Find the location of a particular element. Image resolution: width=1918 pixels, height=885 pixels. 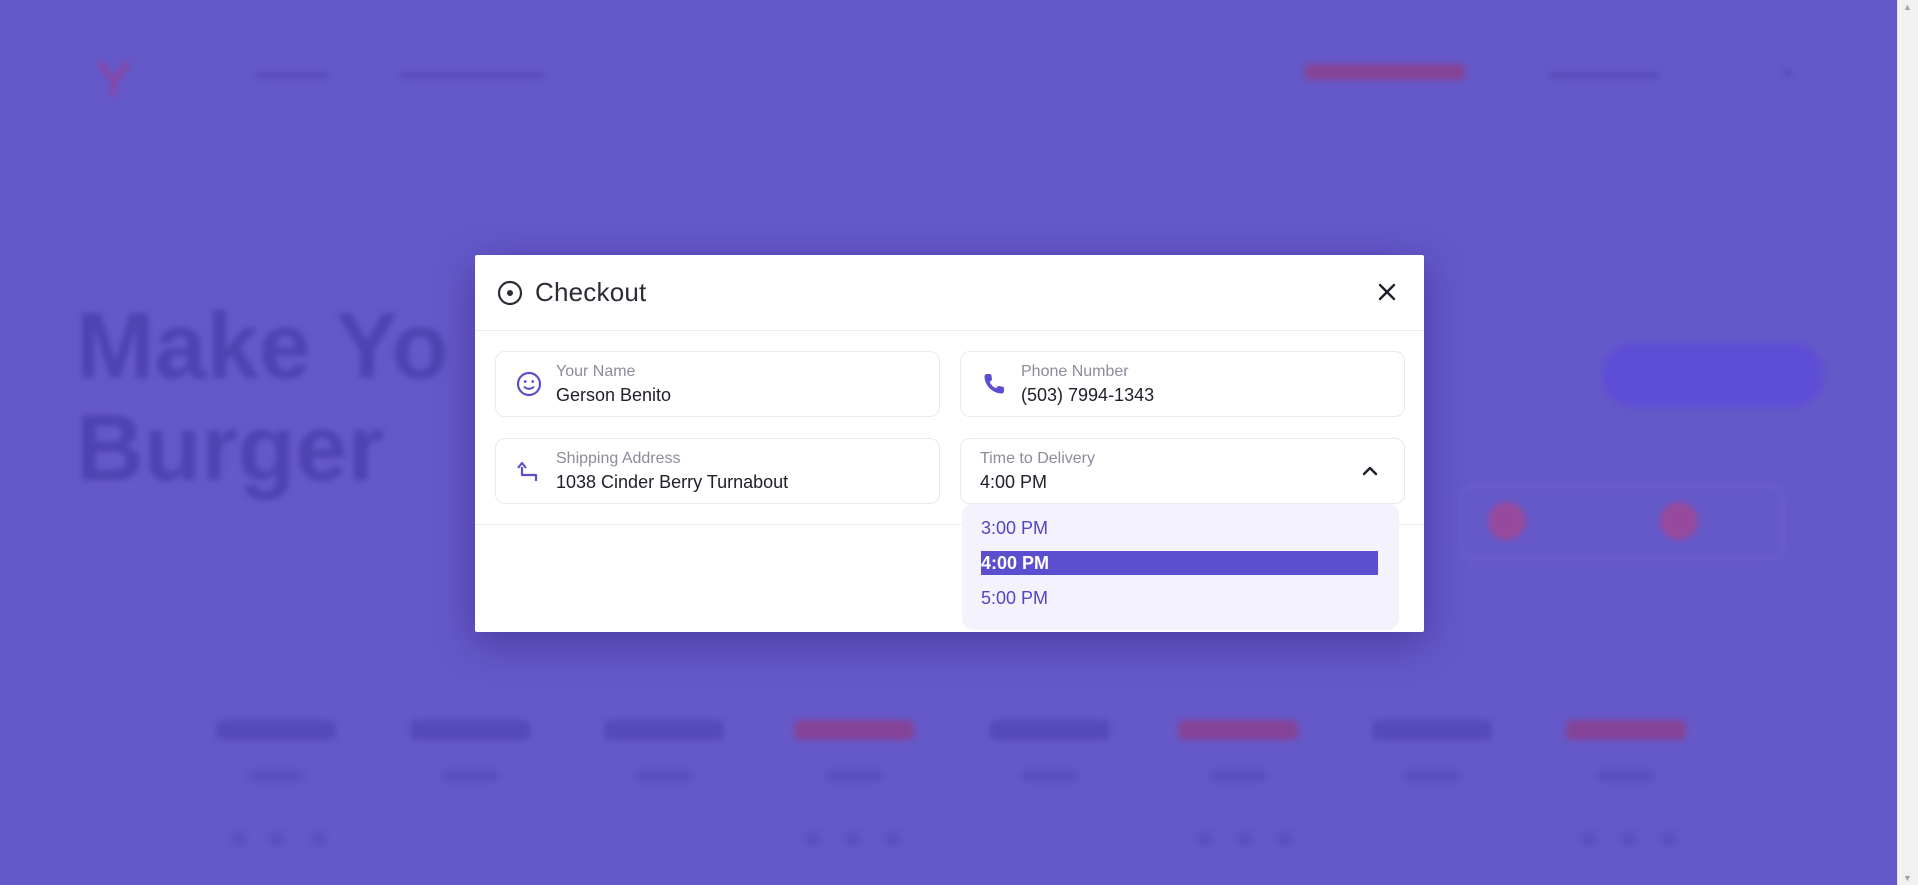

scroll-up-arrow-icon: ▲ is located at coordinates (1907, 7).